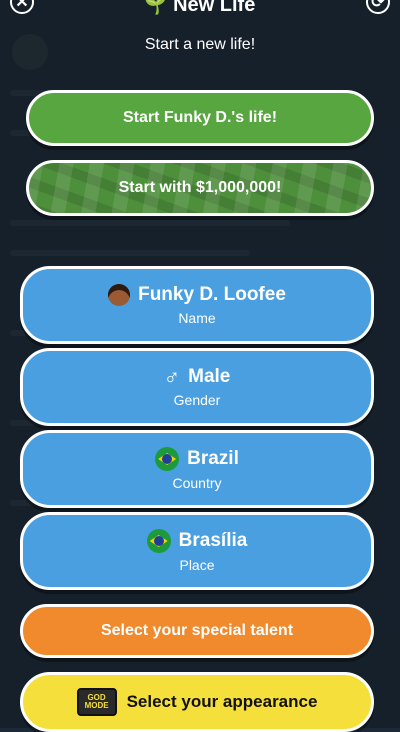 This screenshot has width=400, height=732. I want to click on place-value: Brasília, so click(213, 540).